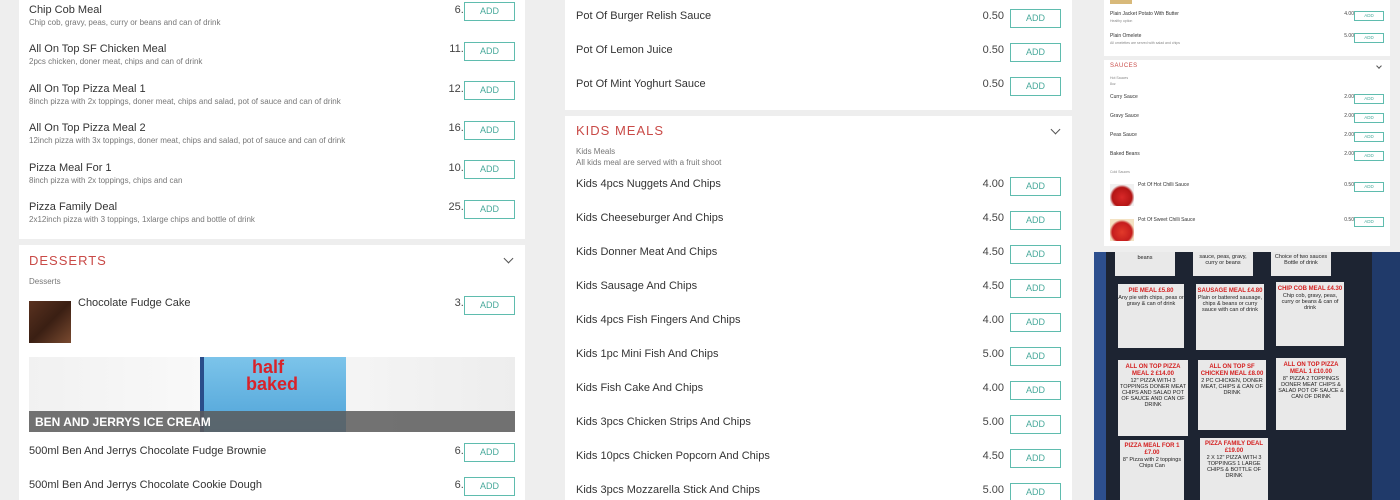 The height and width of the screenshot is (500, 1400). Describe the element at coordinates (650, 218) in the screenshot. I see `item-name: Kids Cheeseburger And Chips` at that location.